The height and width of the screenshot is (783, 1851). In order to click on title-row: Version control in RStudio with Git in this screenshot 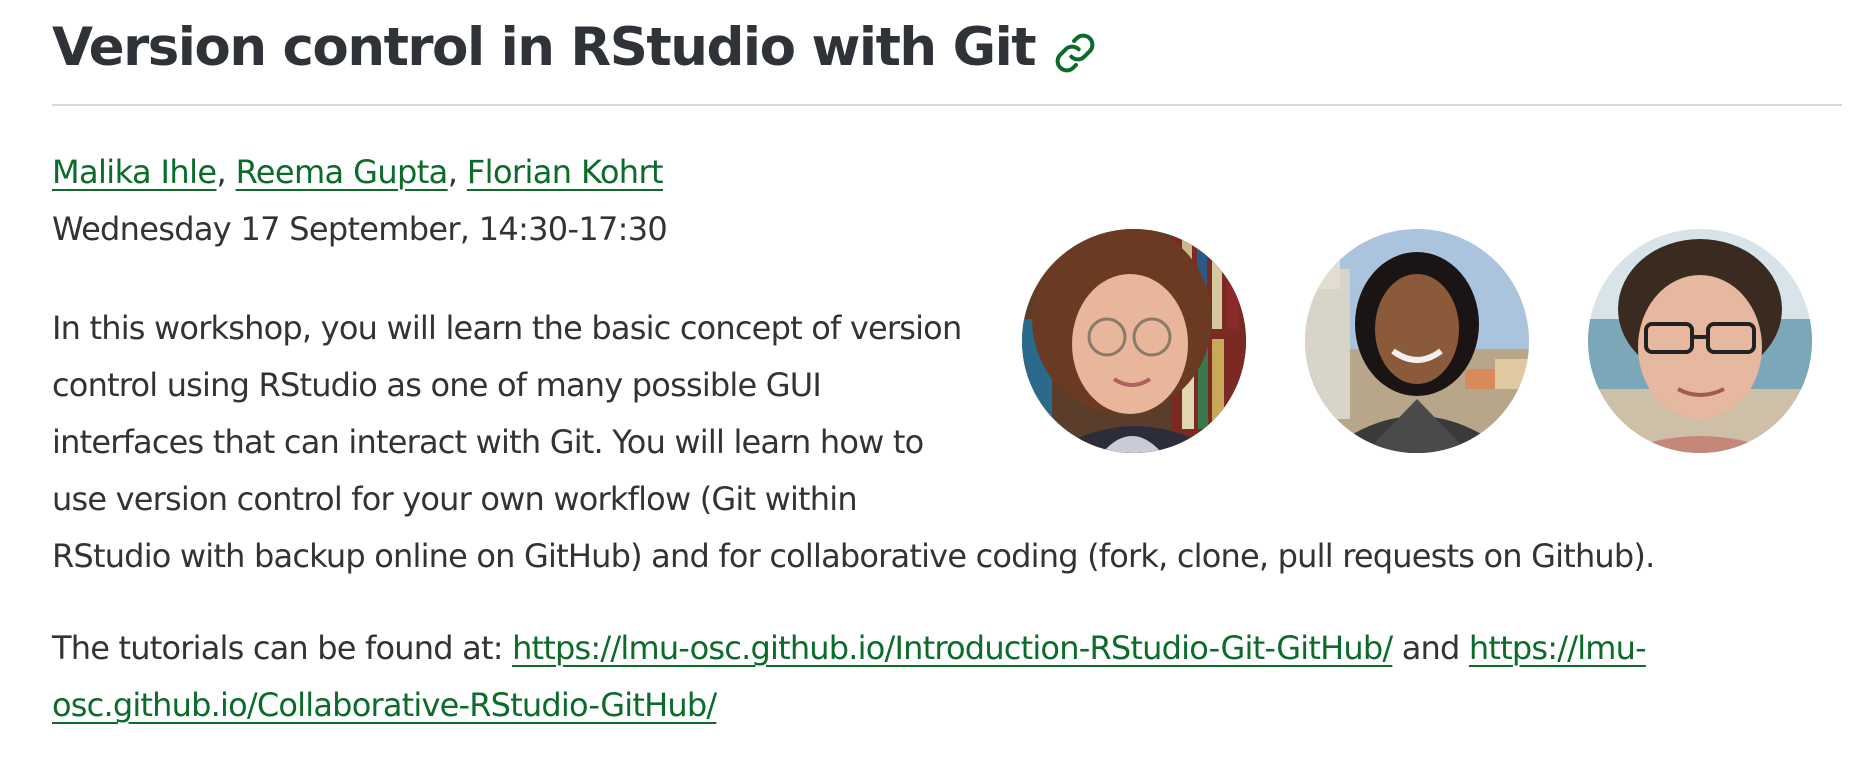, I will do `click(947, 53)`.